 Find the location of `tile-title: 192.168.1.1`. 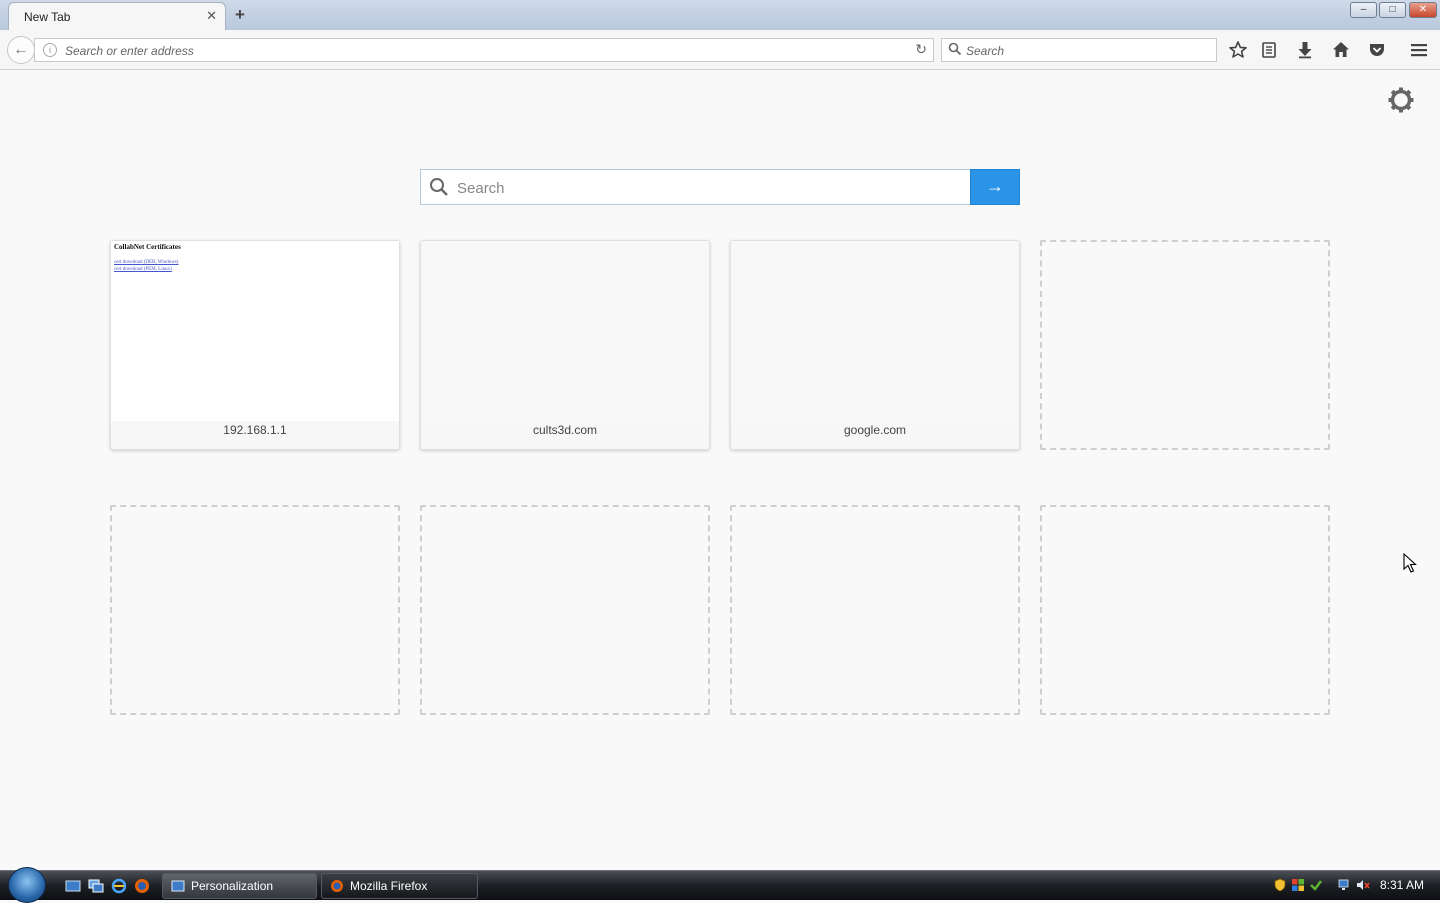

tile-title: 192.168.1.1 is located at coordinates (255, 430).